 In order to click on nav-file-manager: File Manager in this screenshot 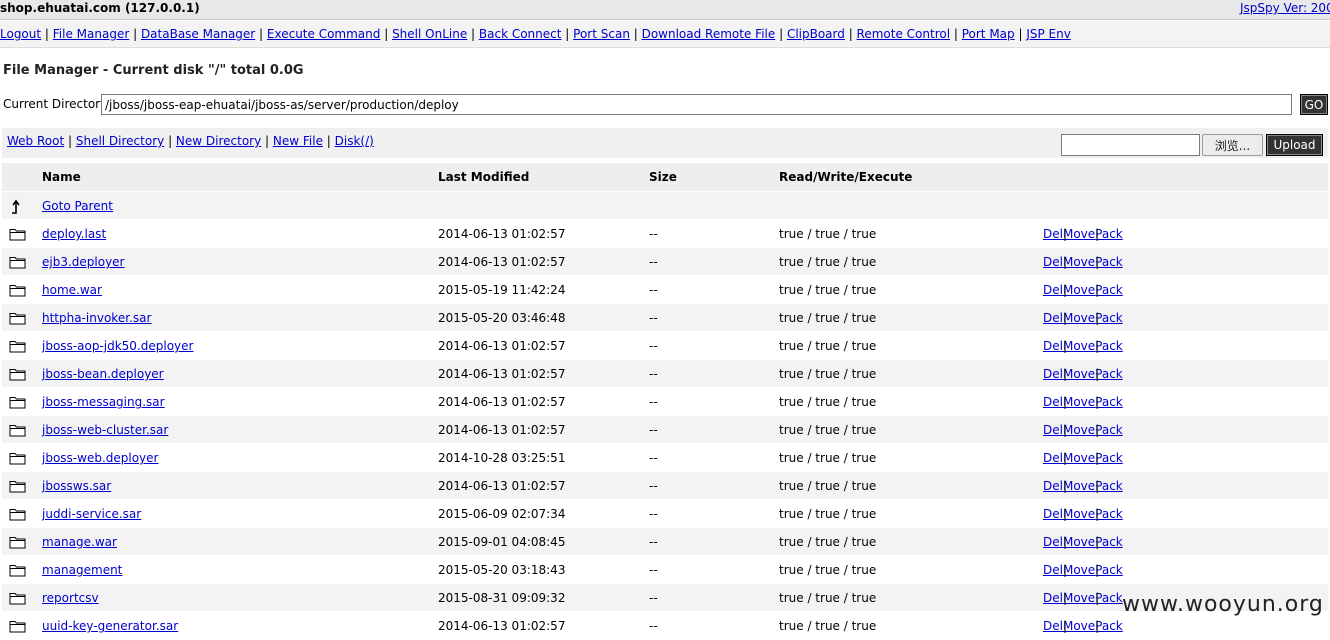, I will do `click(91, 34)`.